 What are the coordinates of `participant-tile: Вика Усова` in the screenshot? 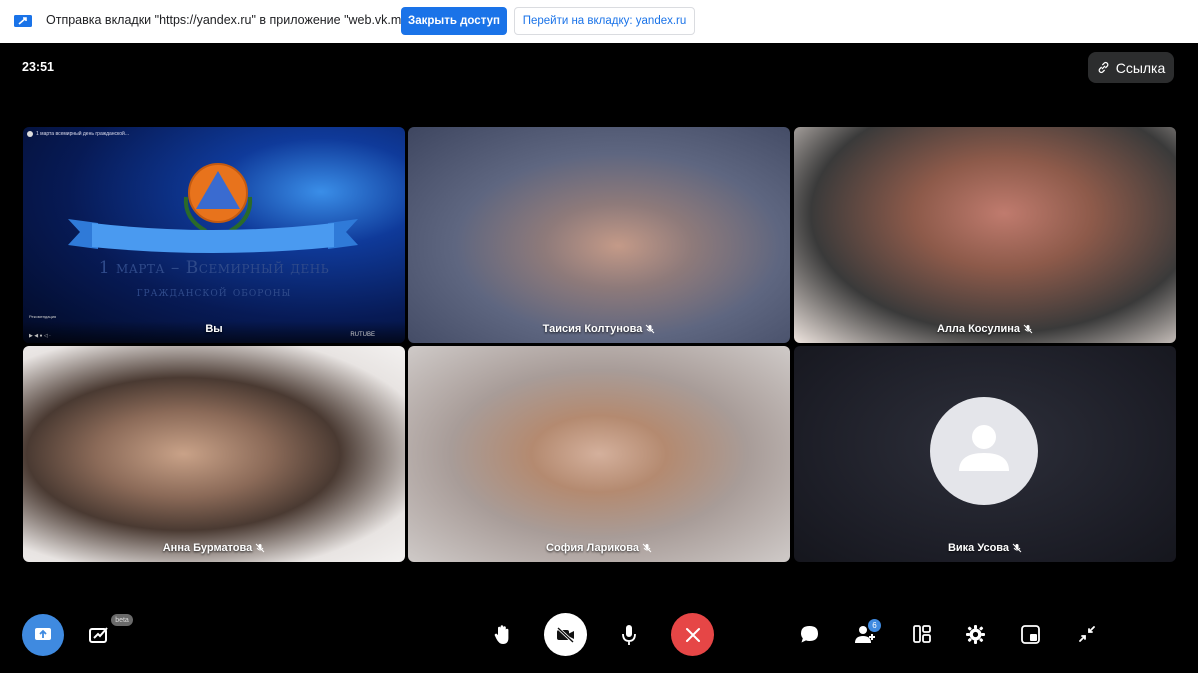 It's located at (985, 454).